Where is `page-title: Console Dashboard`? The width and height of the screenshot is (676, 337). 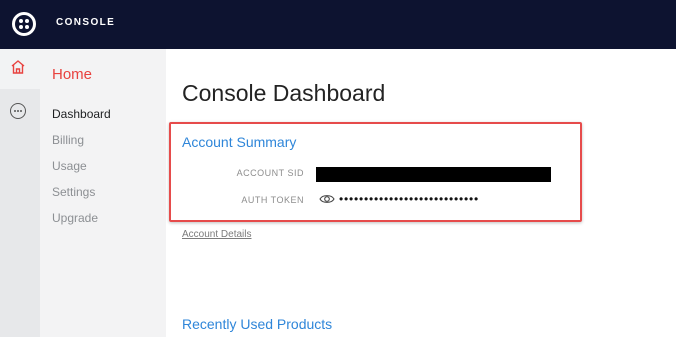
page-title: Console Dashboard is located at coordinates (284, 93).